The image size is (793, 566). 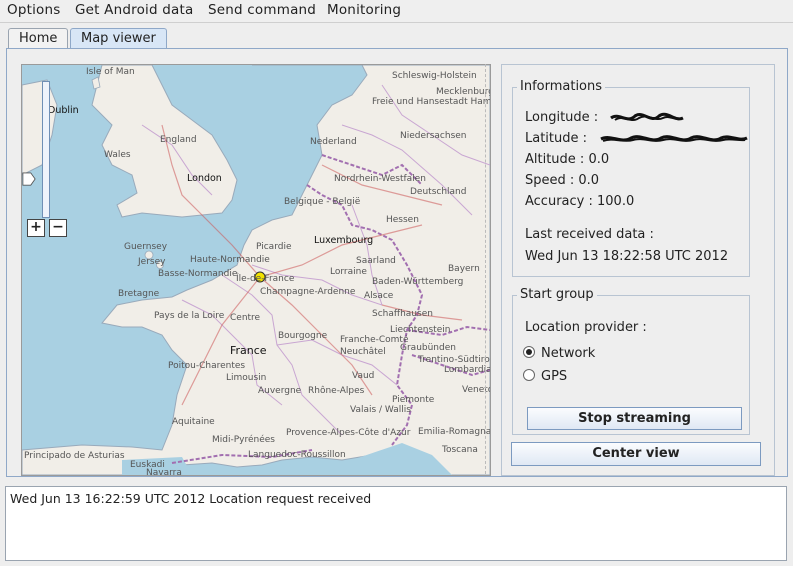 I want to click on menu-monitoring: Monitoring, so click(x=364, y=10).